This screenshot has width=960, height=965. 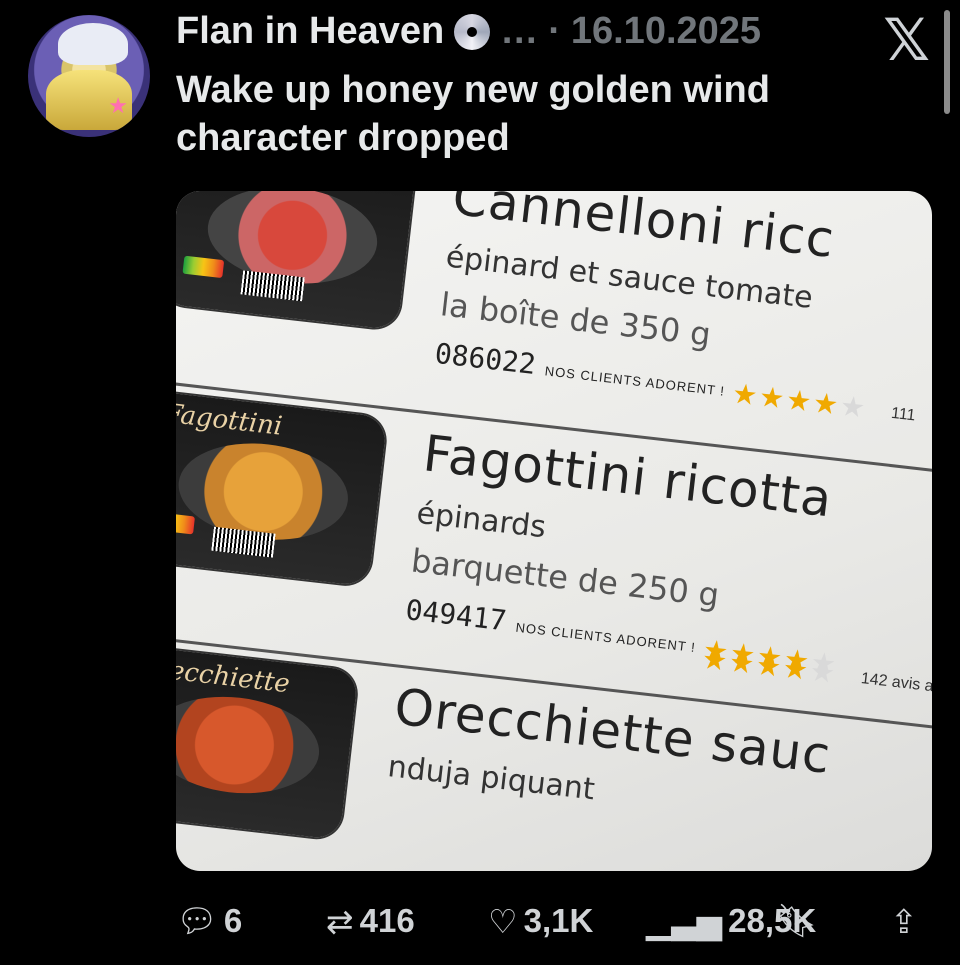 I want to click on tweet-date: 16.10.2025, so click(x=666, y=31).